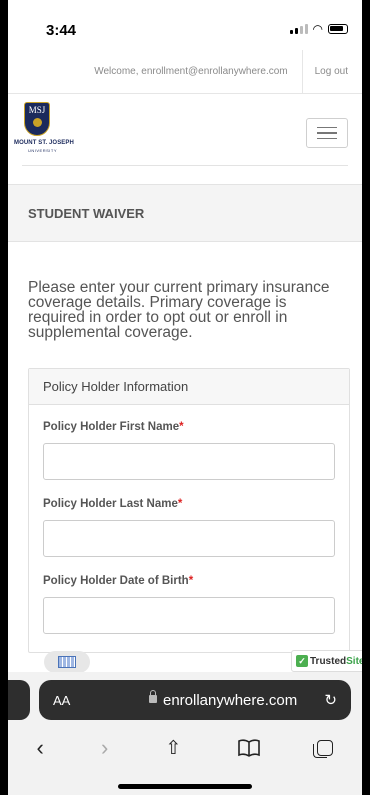 The height and width of the screenshot is (795, 370). I want to click on first-name-field: Policy Holder First Name*, so click(189, 450).